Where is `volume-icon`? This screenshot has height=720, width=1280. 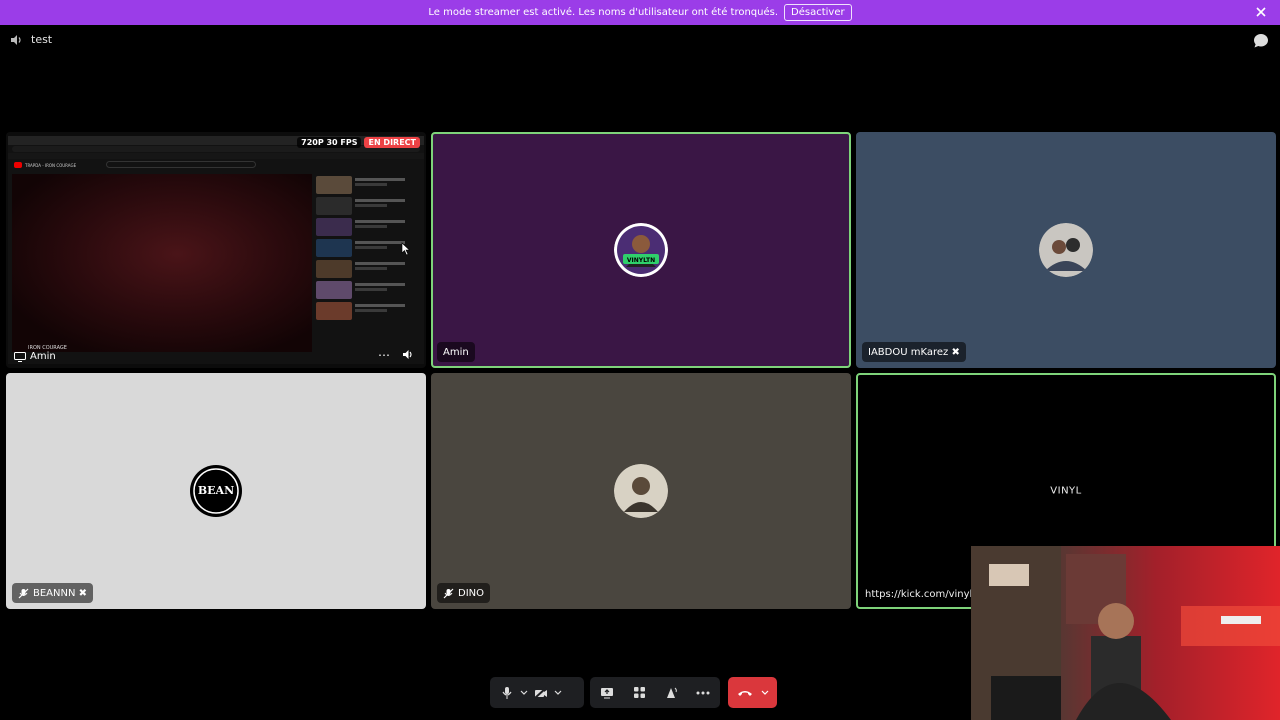
volume-icon is located at coordinates (408, 354).